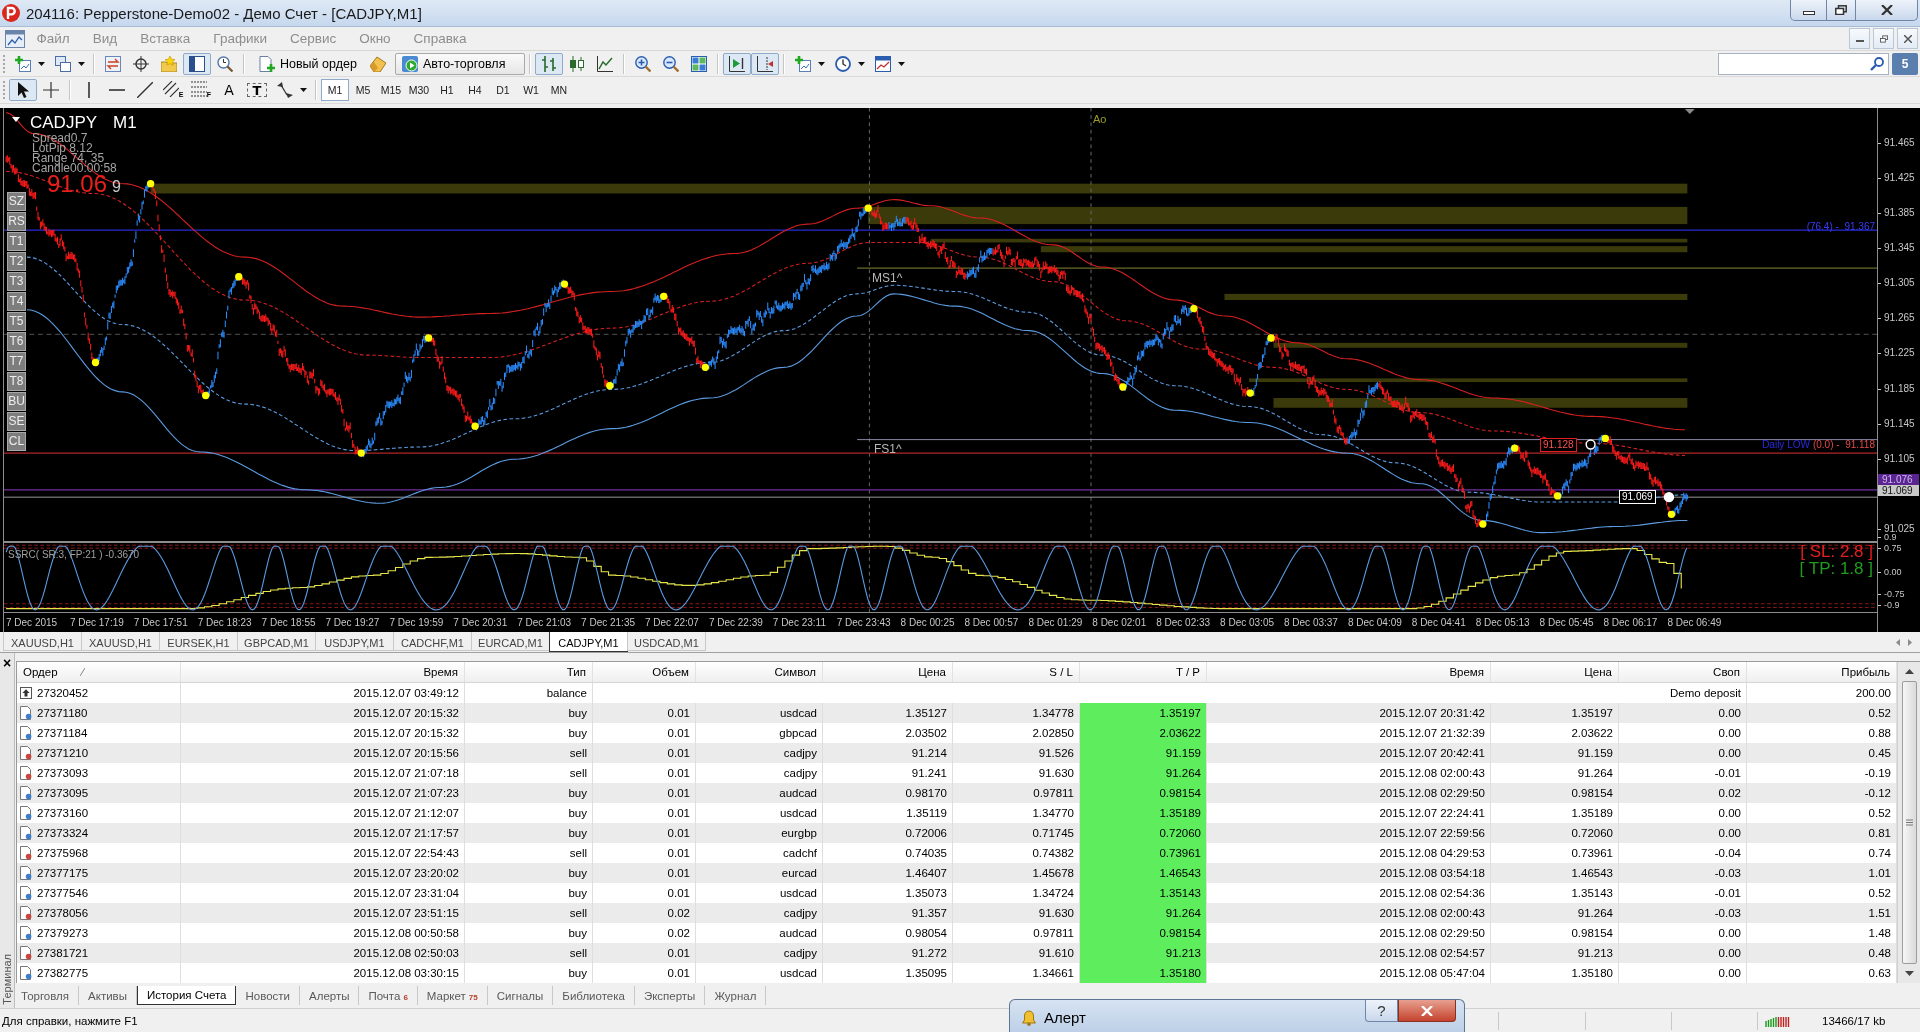  I want to click on panel-tab: Алерты, so click(330, 995).